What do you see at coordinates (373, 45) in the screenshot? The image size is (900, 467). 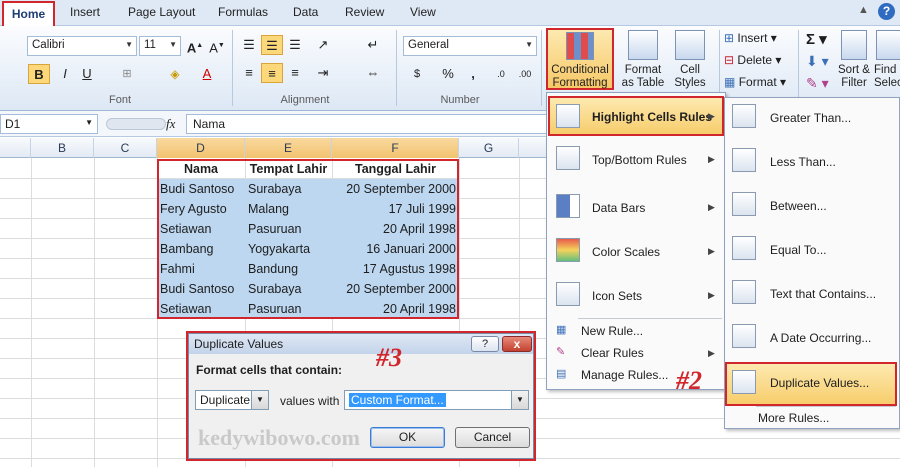 I see `wrap-text-icon: ↵` at bounding box center [373, 45].